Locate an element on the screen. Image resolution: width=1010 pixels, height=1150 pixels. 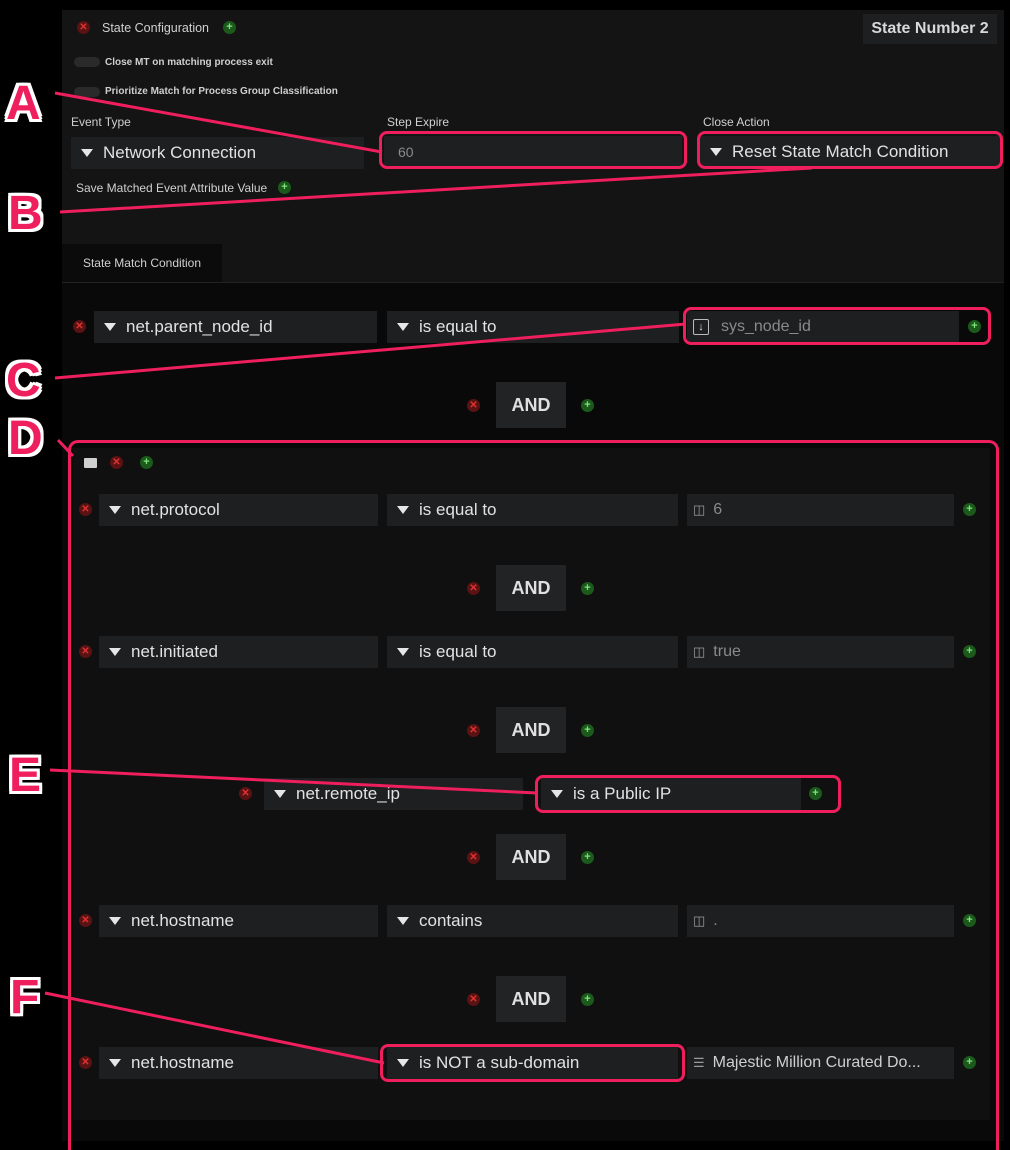
highlight-e is located at coordinates (688, 794).